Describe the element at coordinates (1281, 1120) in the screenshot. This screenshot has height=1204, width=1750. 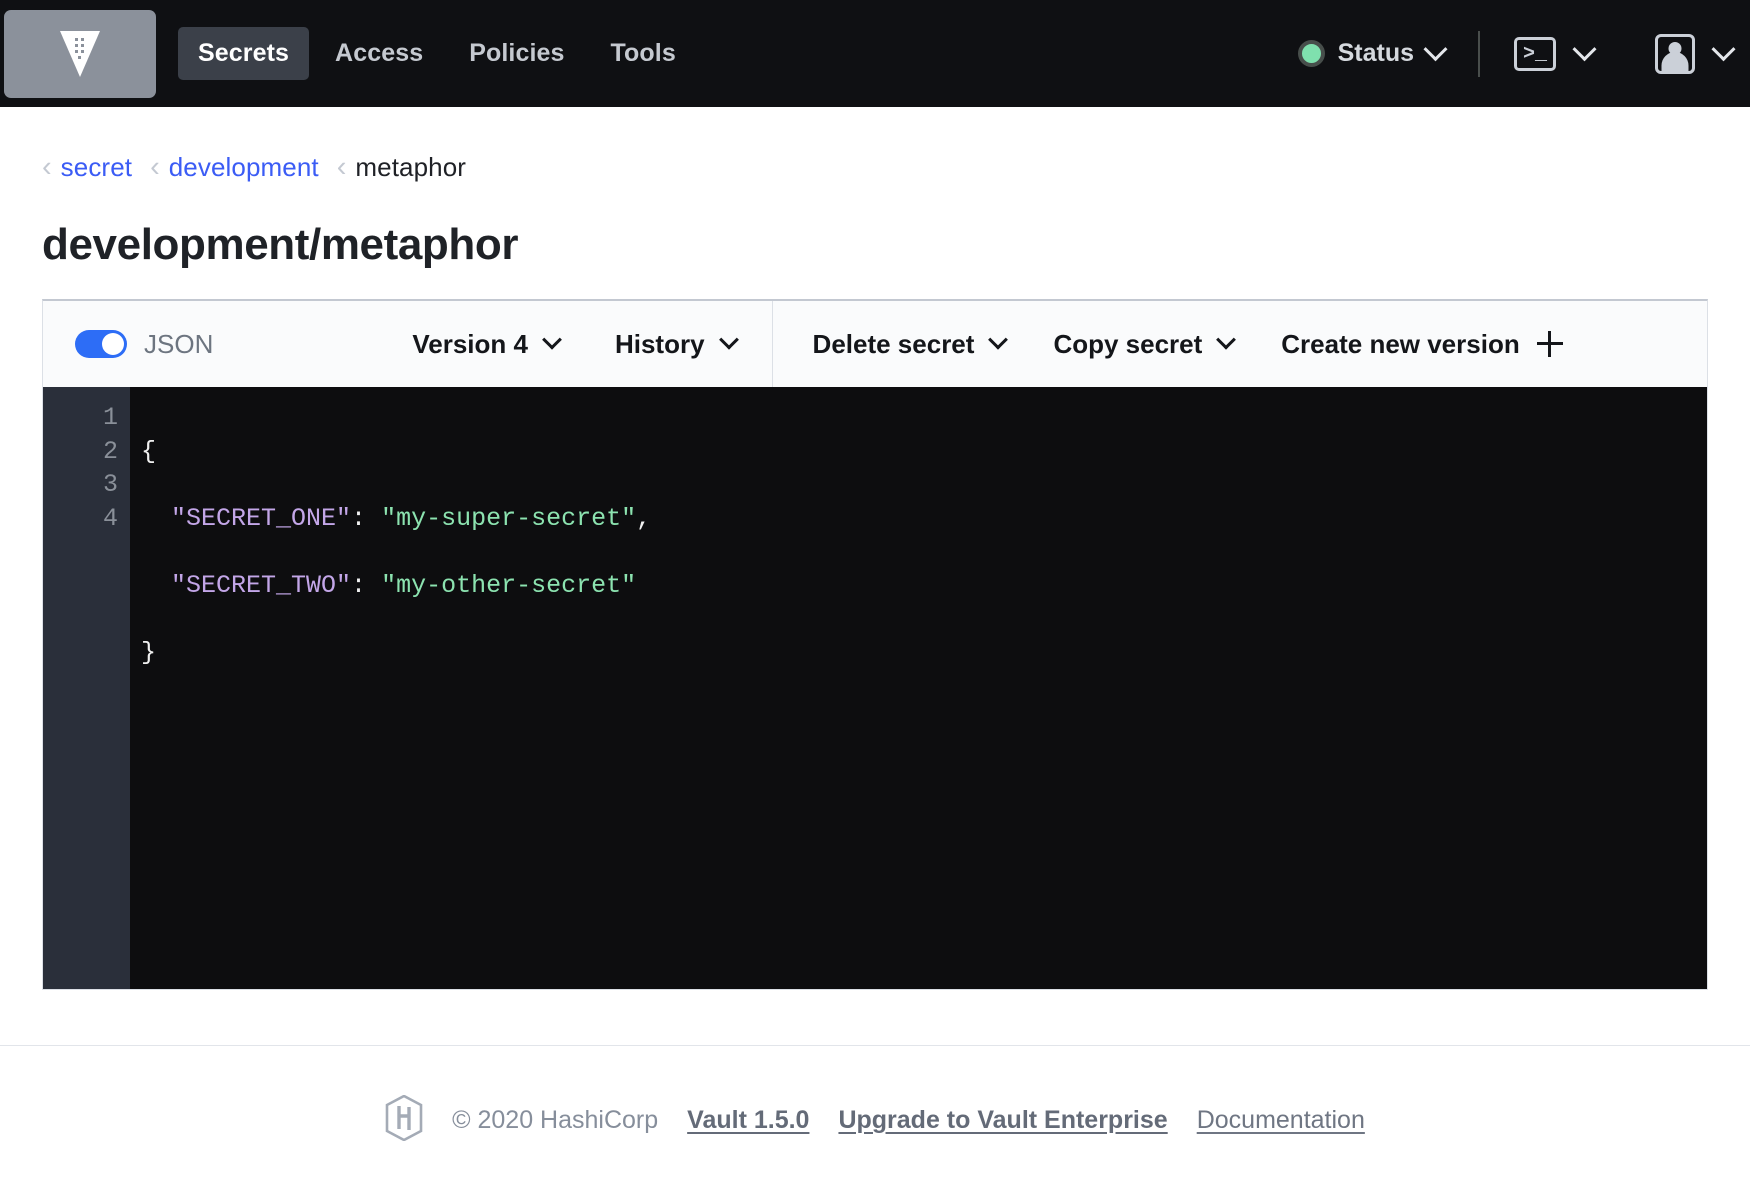
I see `footer-link-documentation: Documentation` at that location.